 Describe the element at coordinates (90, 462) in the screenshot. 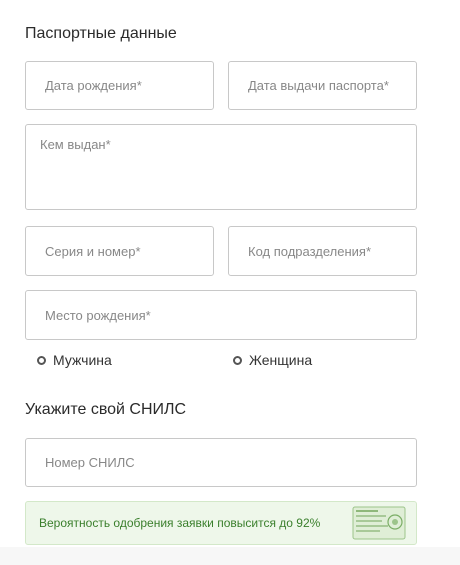

I see `snils-number-placeholder: Номер СНИЛС` at that location.